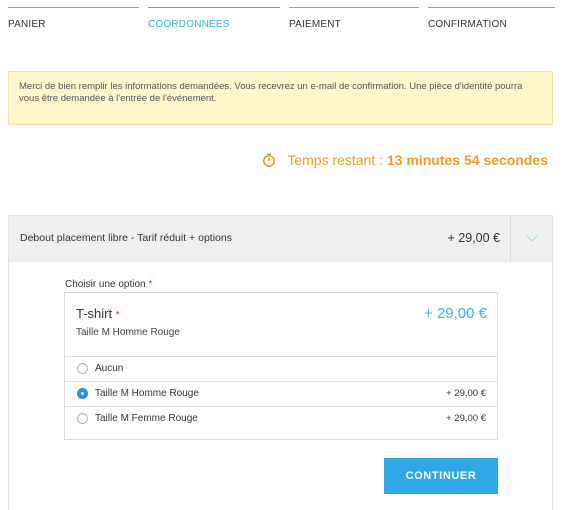  I want to click on step-panier: PANIER, so click(73, 22).